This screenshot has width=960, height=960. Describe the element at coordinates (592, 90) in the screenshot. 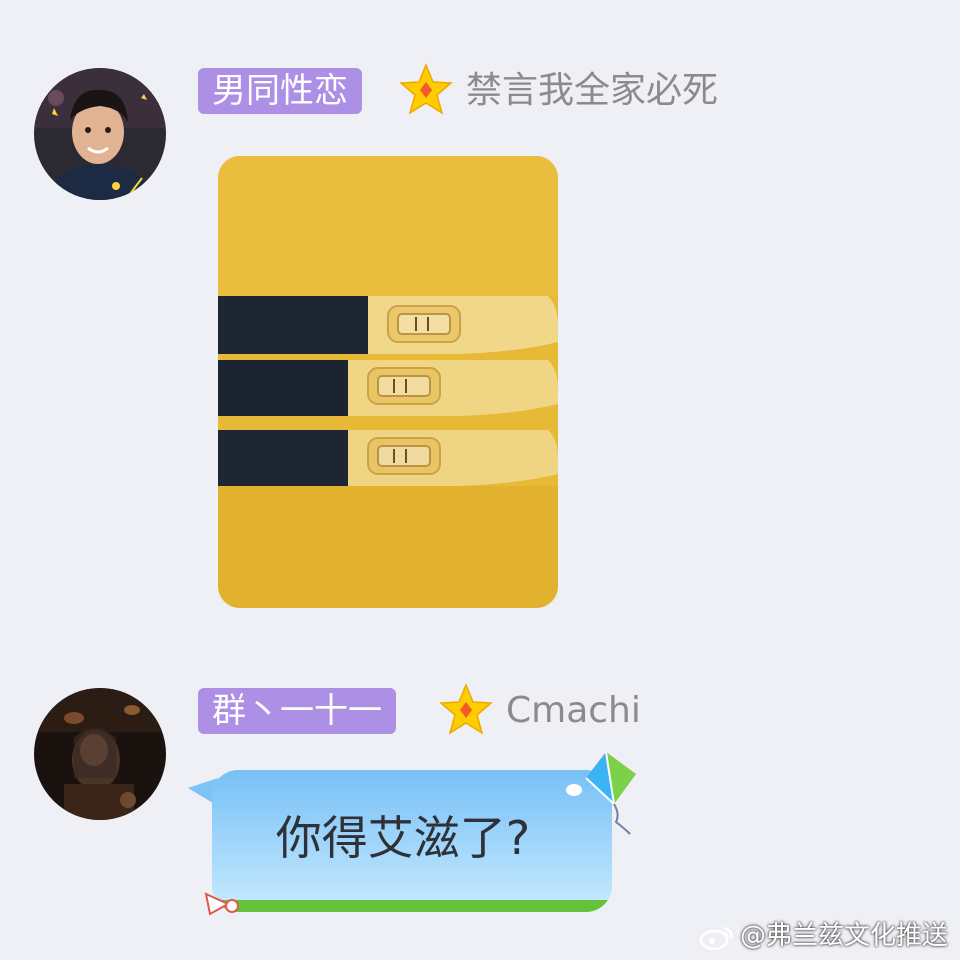

I see `sender-nickname: 禁言我全家必死` at that location.